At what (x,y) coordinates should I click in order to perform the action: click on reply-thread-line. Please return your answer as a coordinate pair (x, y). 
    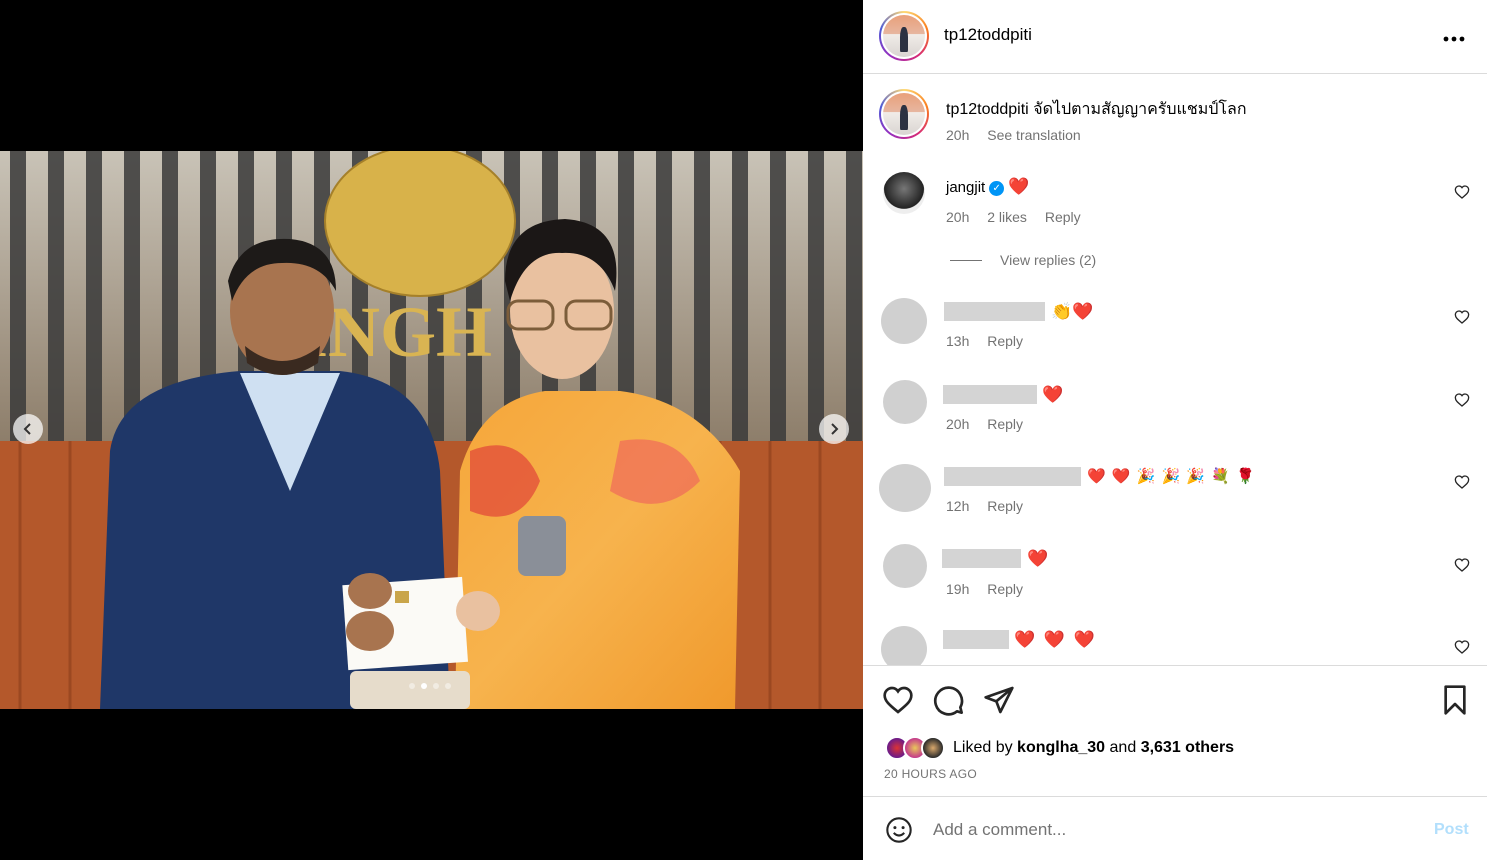
    Looking at the image, I should click on (966, 260).